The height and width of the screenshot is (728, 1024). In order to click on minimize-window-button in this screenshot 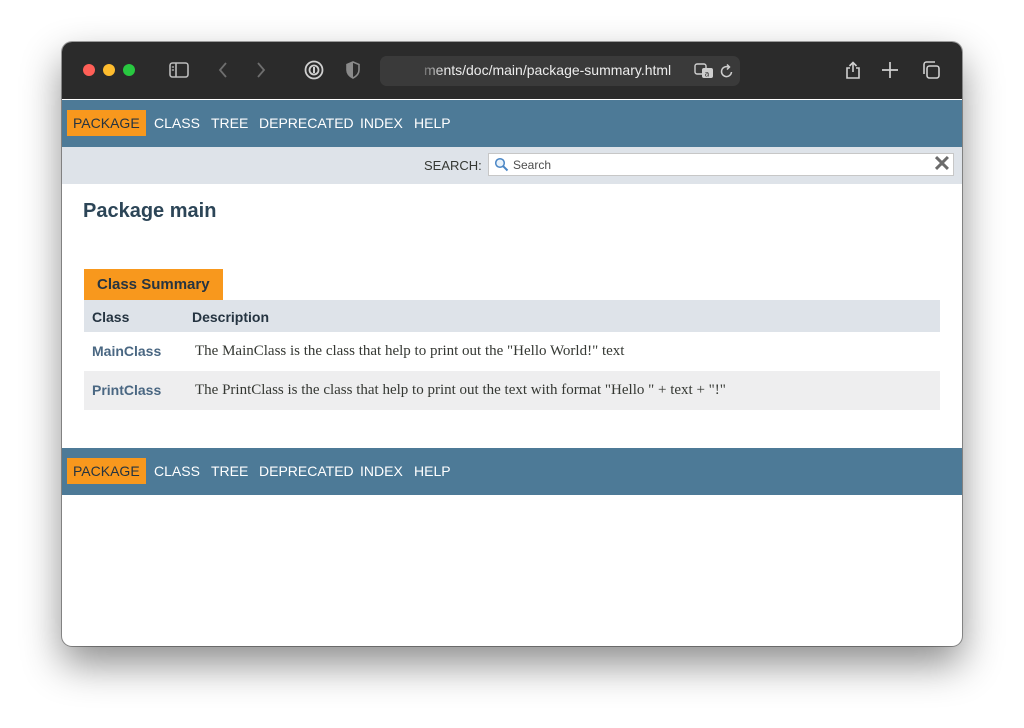, I will do `click(109, 70)`.